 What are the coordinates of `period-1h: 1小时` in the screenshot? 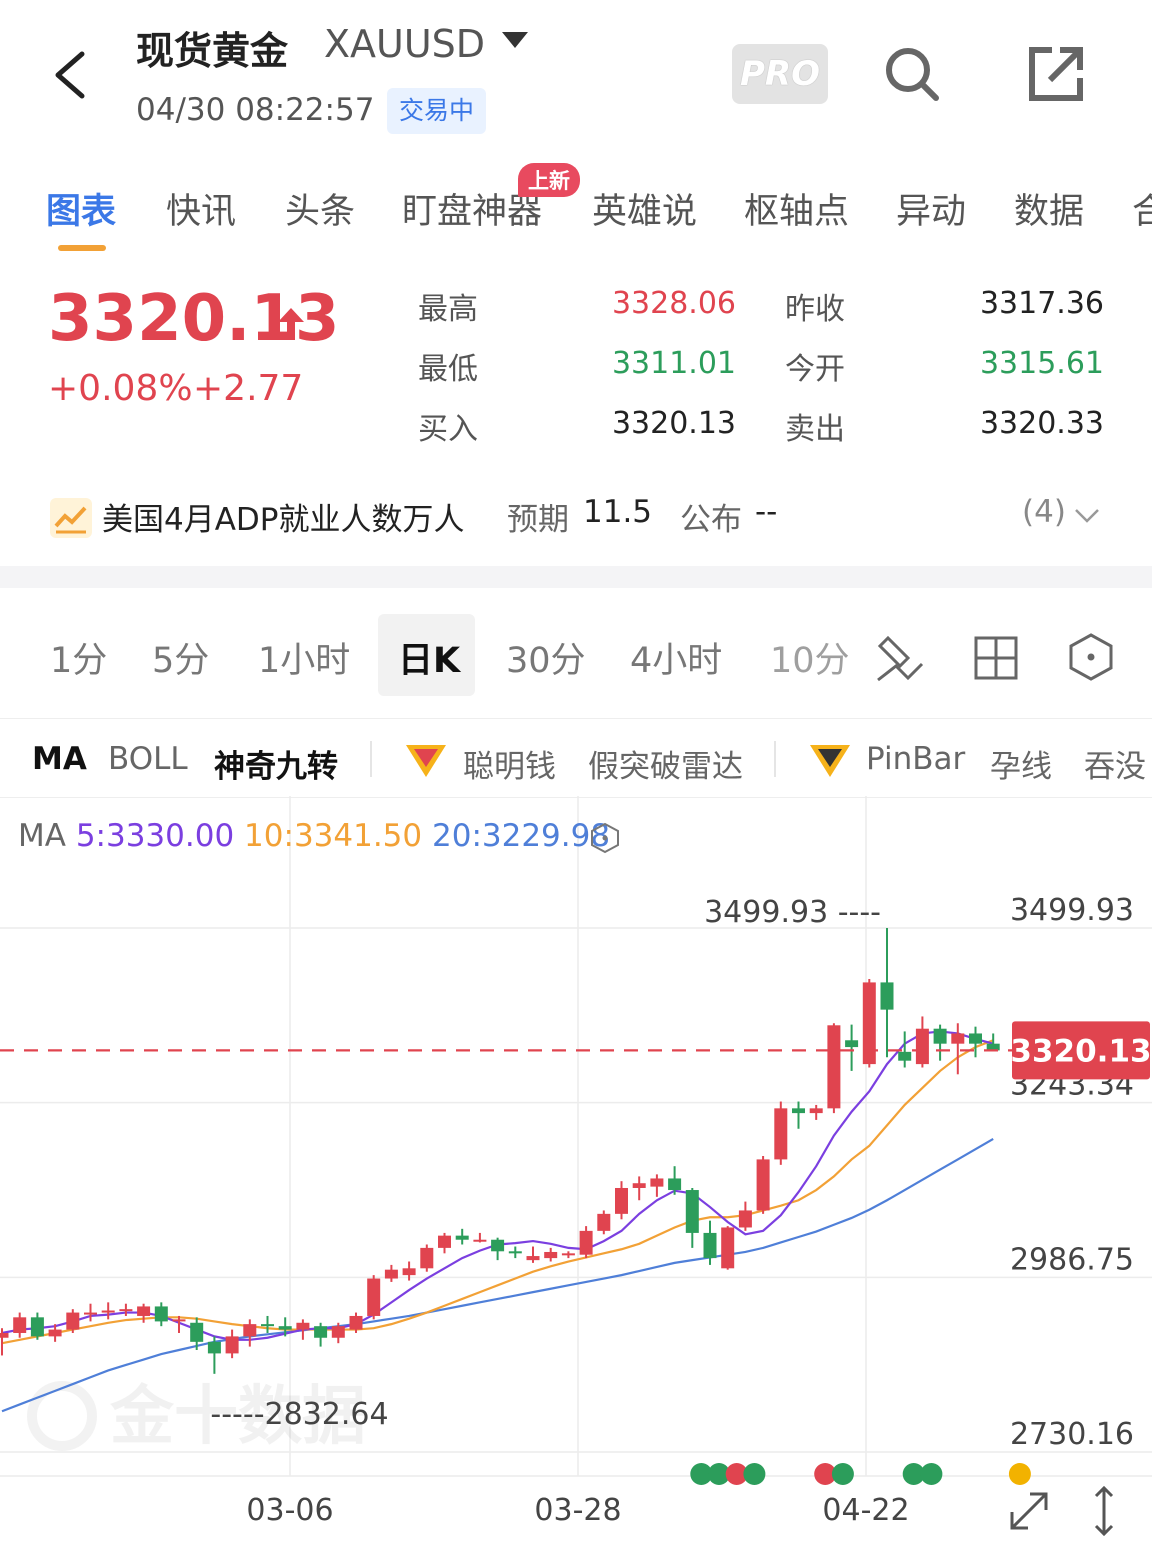 It's located at (304, 657).